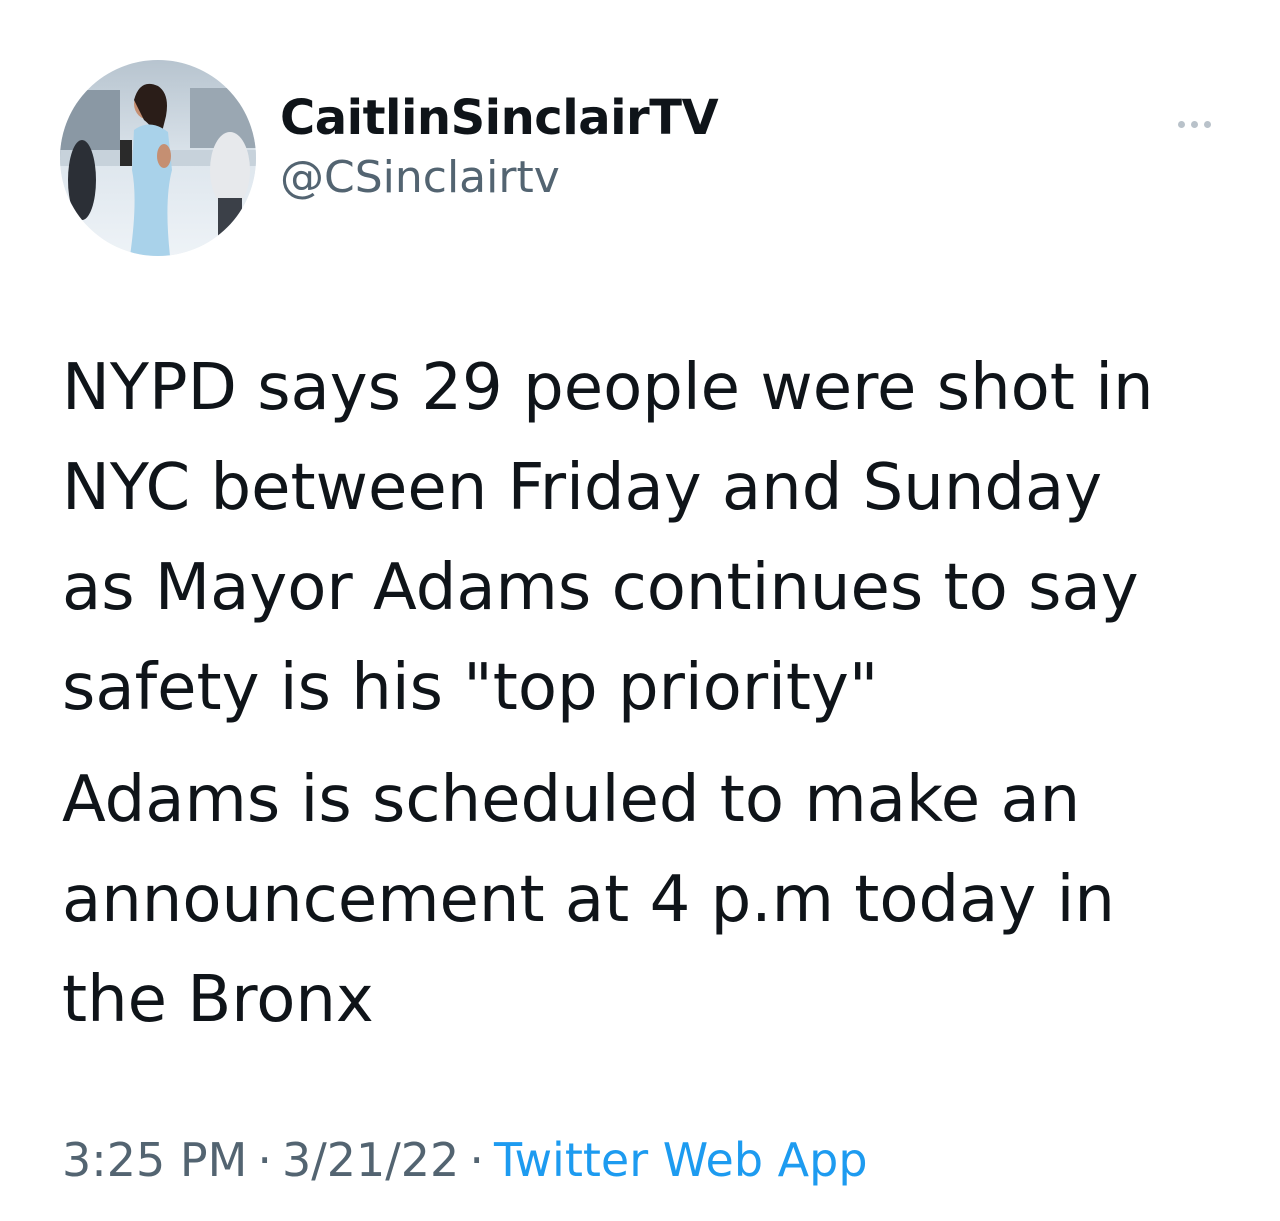 Image resolution: width=1280 pixels, height=1221 pixels. Describe the element at coordinates (370, 1160) in the screenshot. I see `tweet-date: 3/21/22` at that location.